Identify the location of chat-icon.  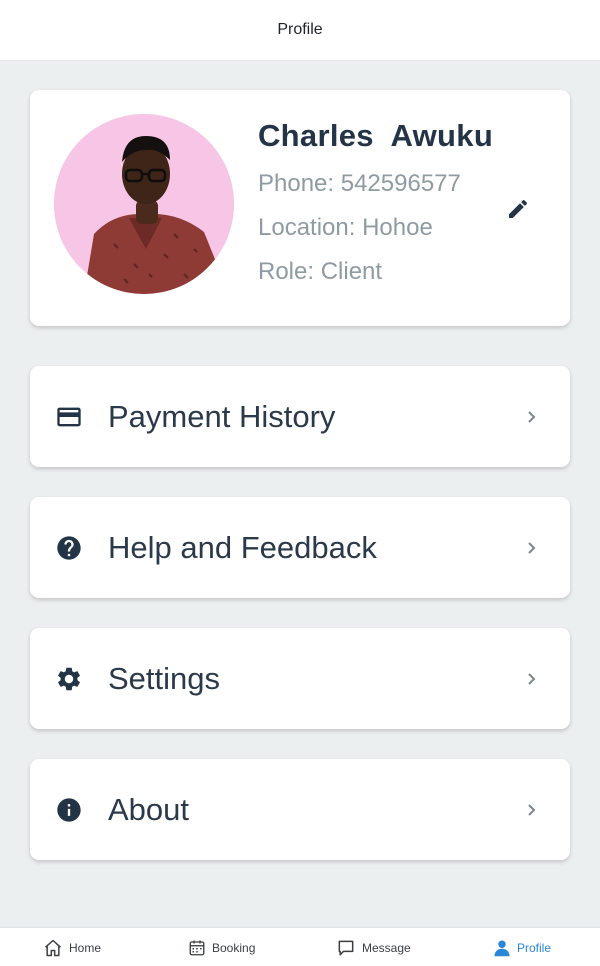
(346, 947).